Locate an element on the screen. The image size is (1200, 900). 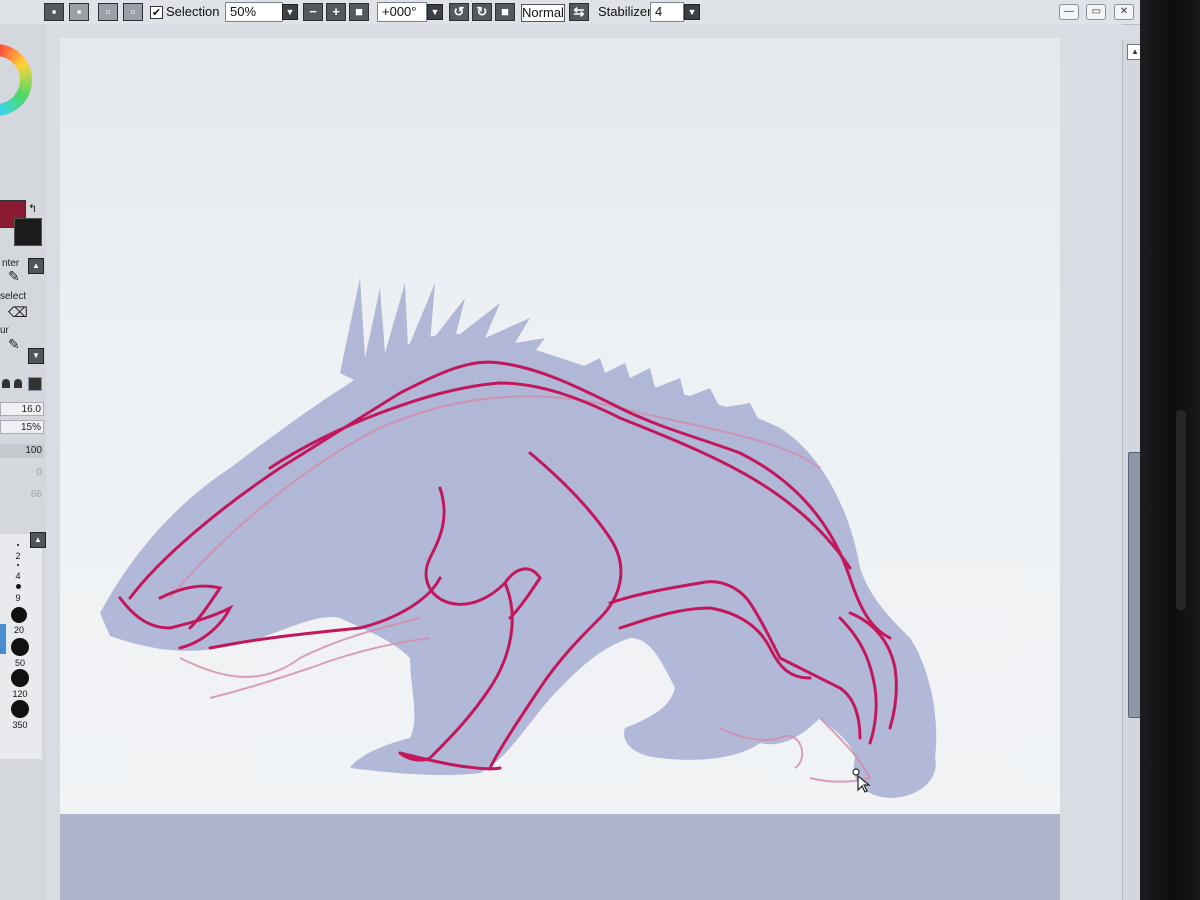
size-label: 4 is located at coordinates (18, 576).